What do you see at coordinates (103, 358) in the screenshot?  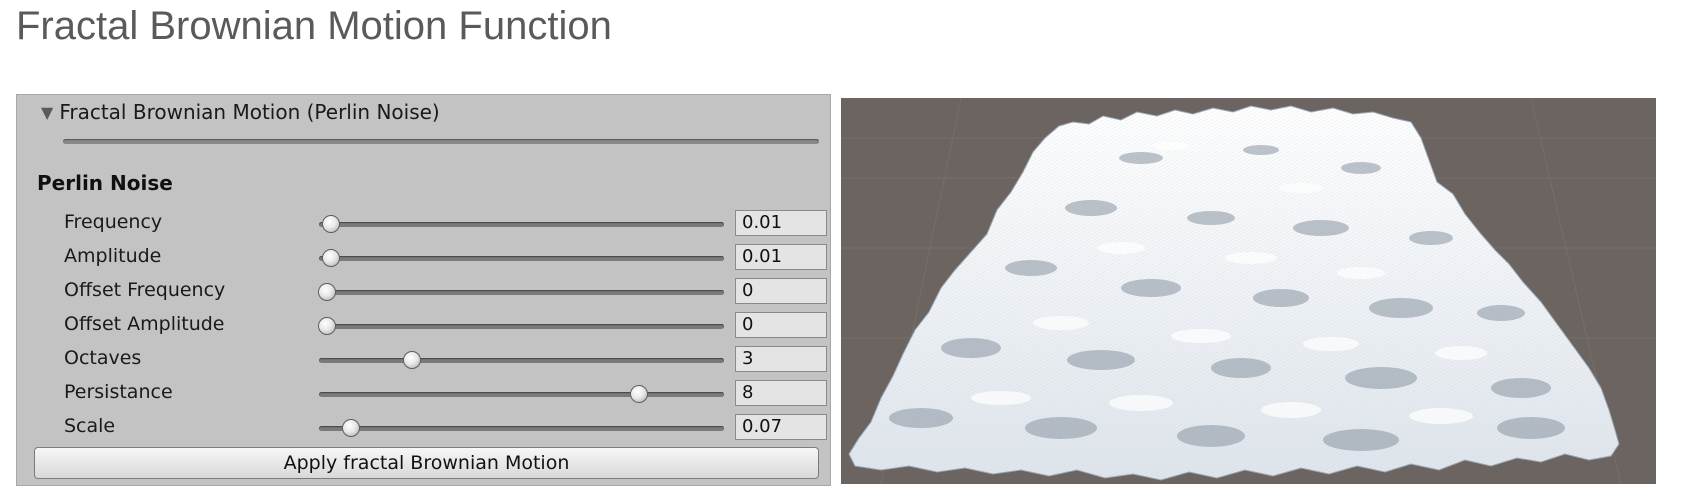 I see `octaves-label: Octaves` at bounding box center [103, 358].